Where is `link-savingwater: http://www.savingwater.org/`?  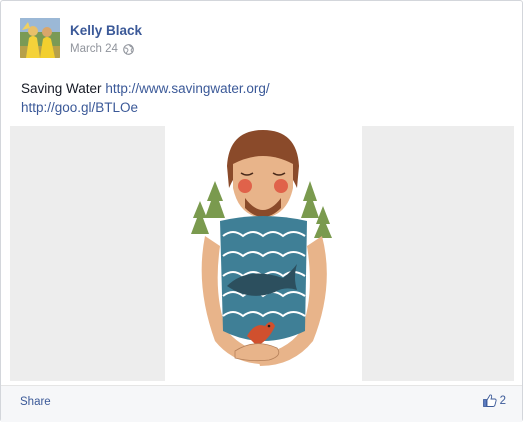 link-savingwater: http://www.savingwater.org/ is located at coordinates (187, 88).